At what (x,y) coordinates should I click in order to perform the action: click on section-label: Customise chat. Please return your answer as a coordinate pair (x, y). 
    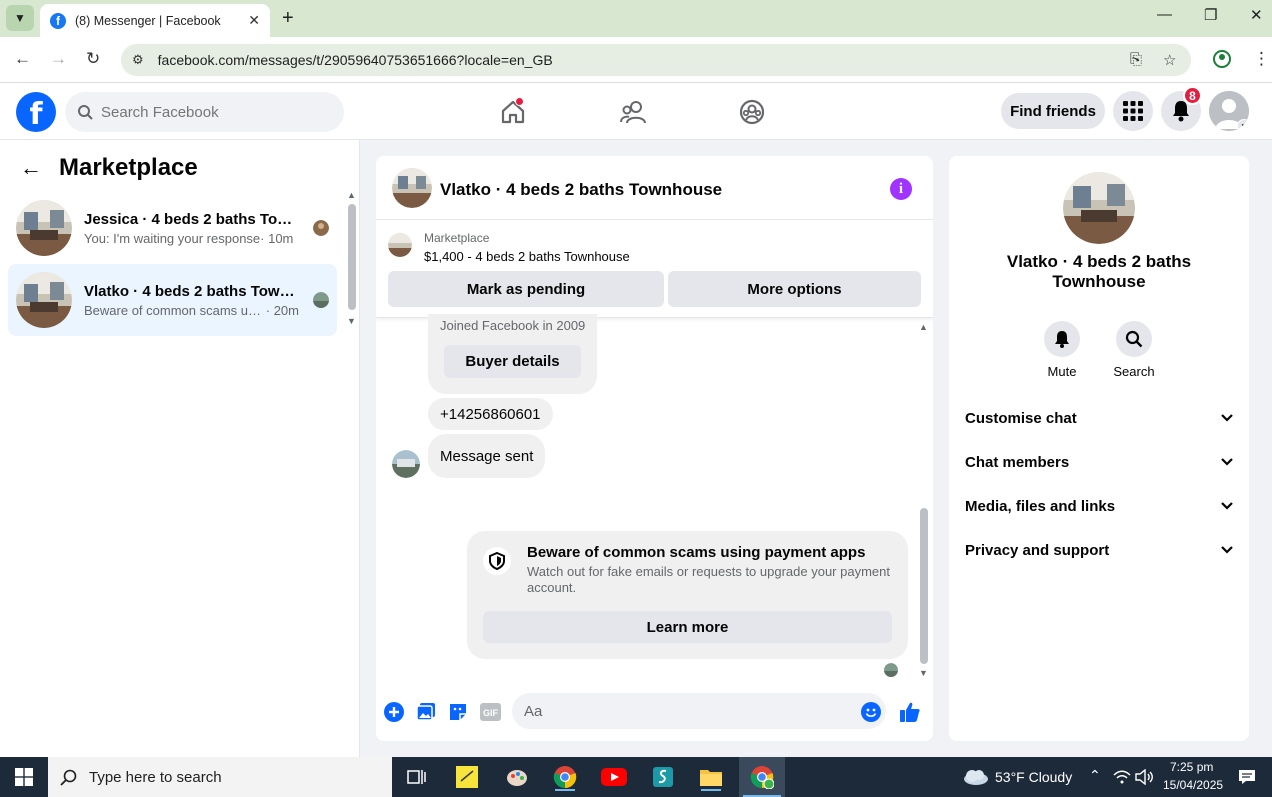
    Looking at the image, I should click on (1021, 418).